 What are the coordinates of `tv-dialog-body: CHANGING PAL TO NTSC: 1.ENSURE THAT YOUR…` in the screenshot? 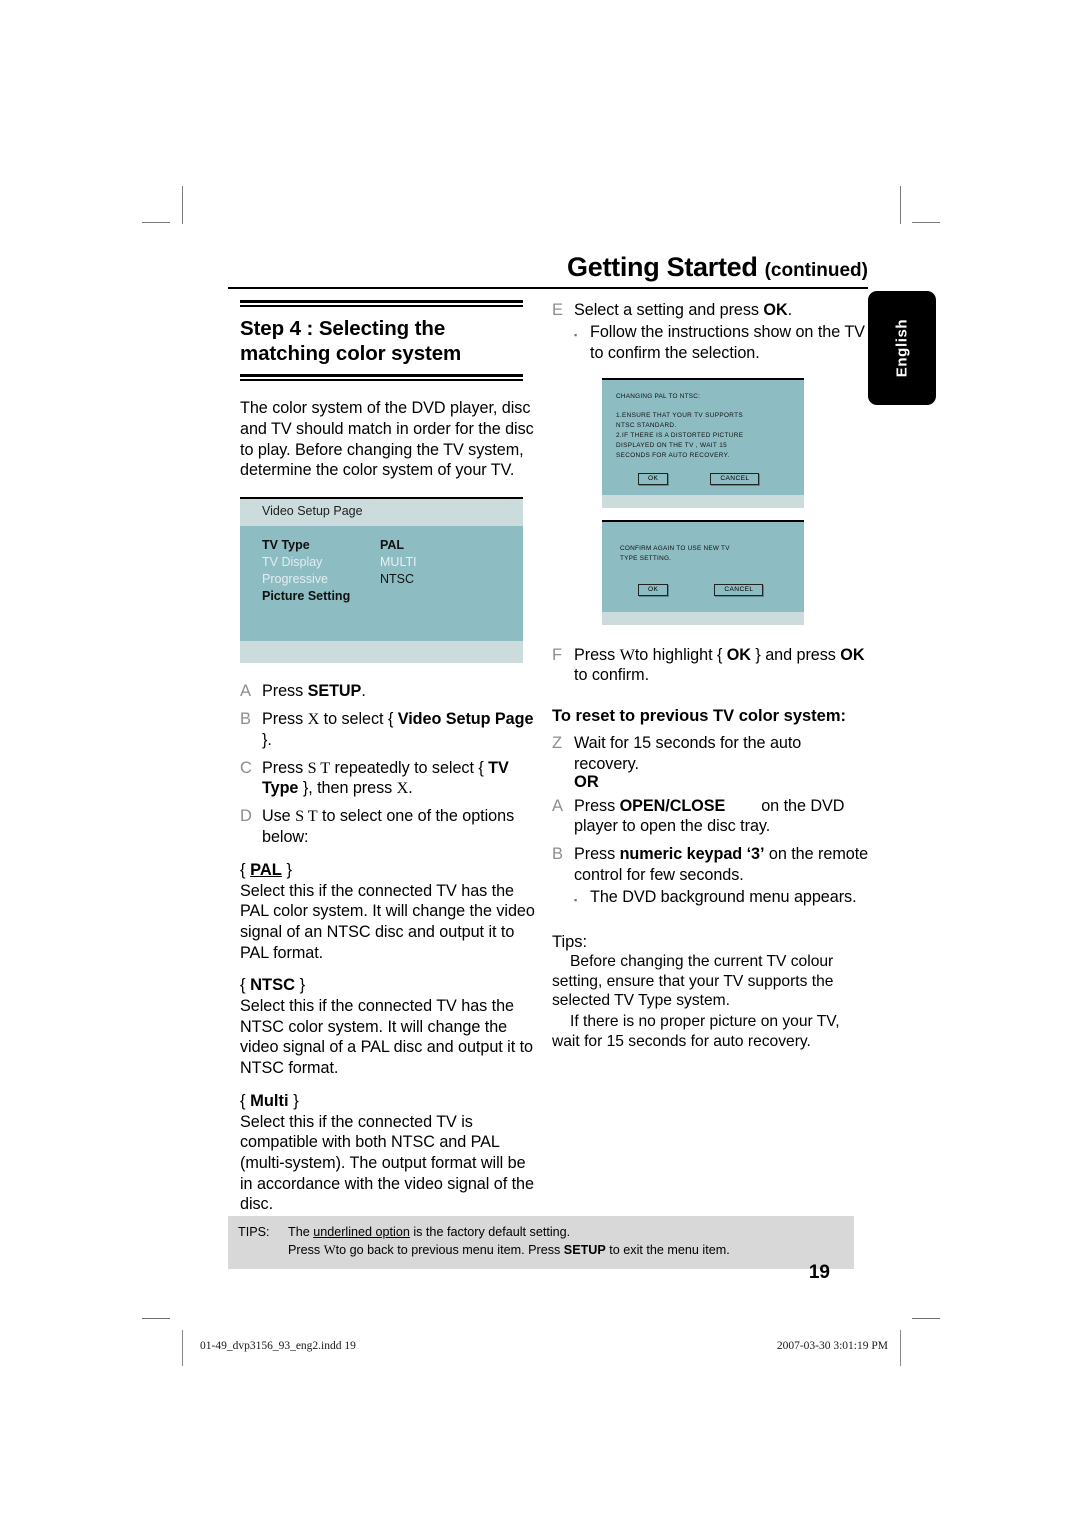 It's located at (703, 437).